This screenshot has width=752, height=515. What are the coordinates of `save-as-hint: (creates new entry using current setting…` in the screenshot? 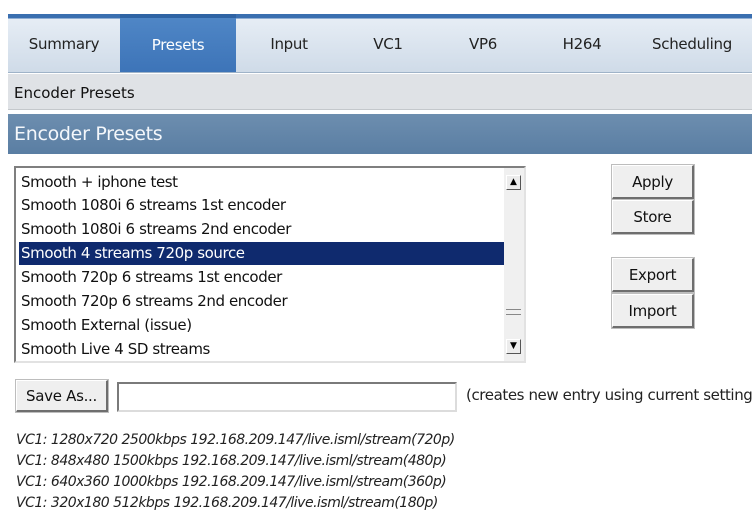 It's located at (609, 395).